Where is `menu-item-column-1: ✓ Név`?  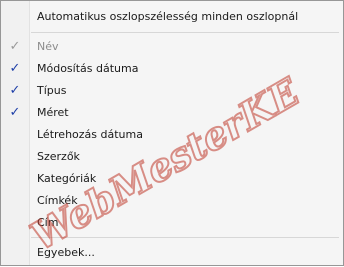
menu-item-column-1: ✓ Név is located at coordinates (172, 46).